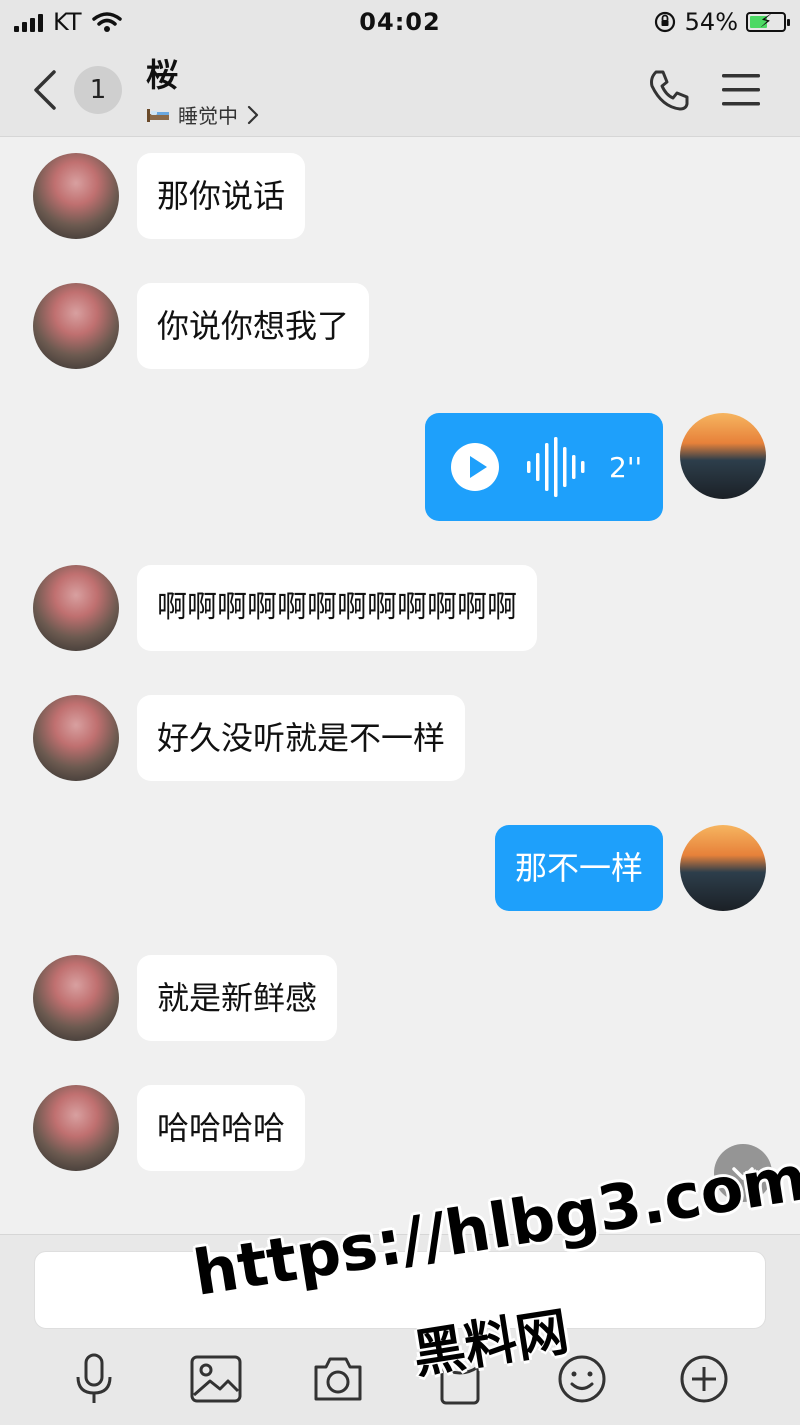 The image size is (800, 1425). I want to click on battery-charging-icon: ⚡, so click(768, 21).